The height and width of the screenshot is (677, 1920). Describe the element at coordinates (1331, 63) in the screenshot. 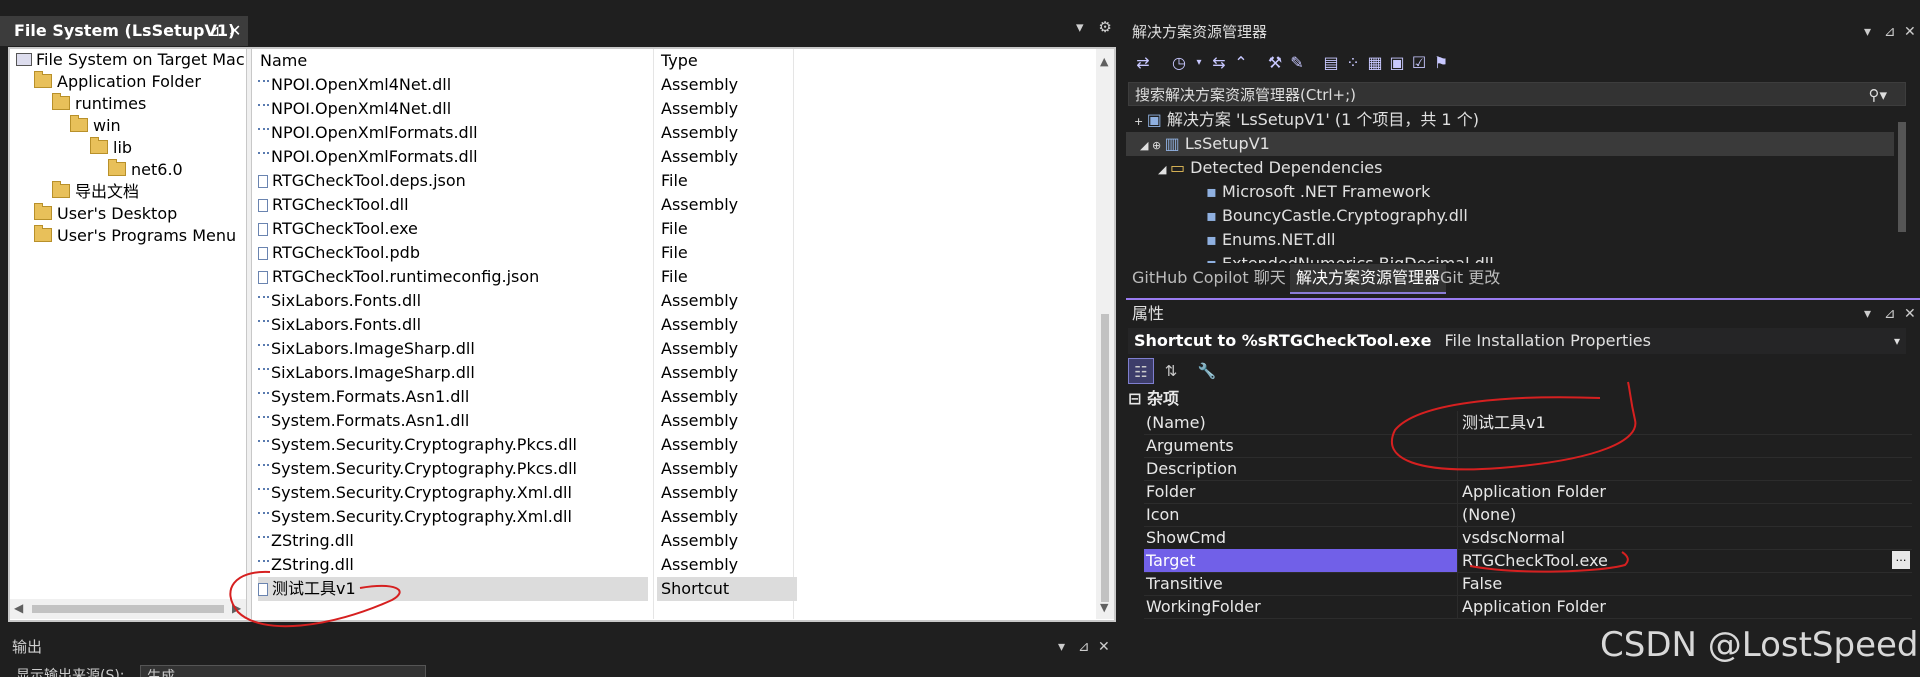

I see `file-system-editor-icon: ▤` at that location.